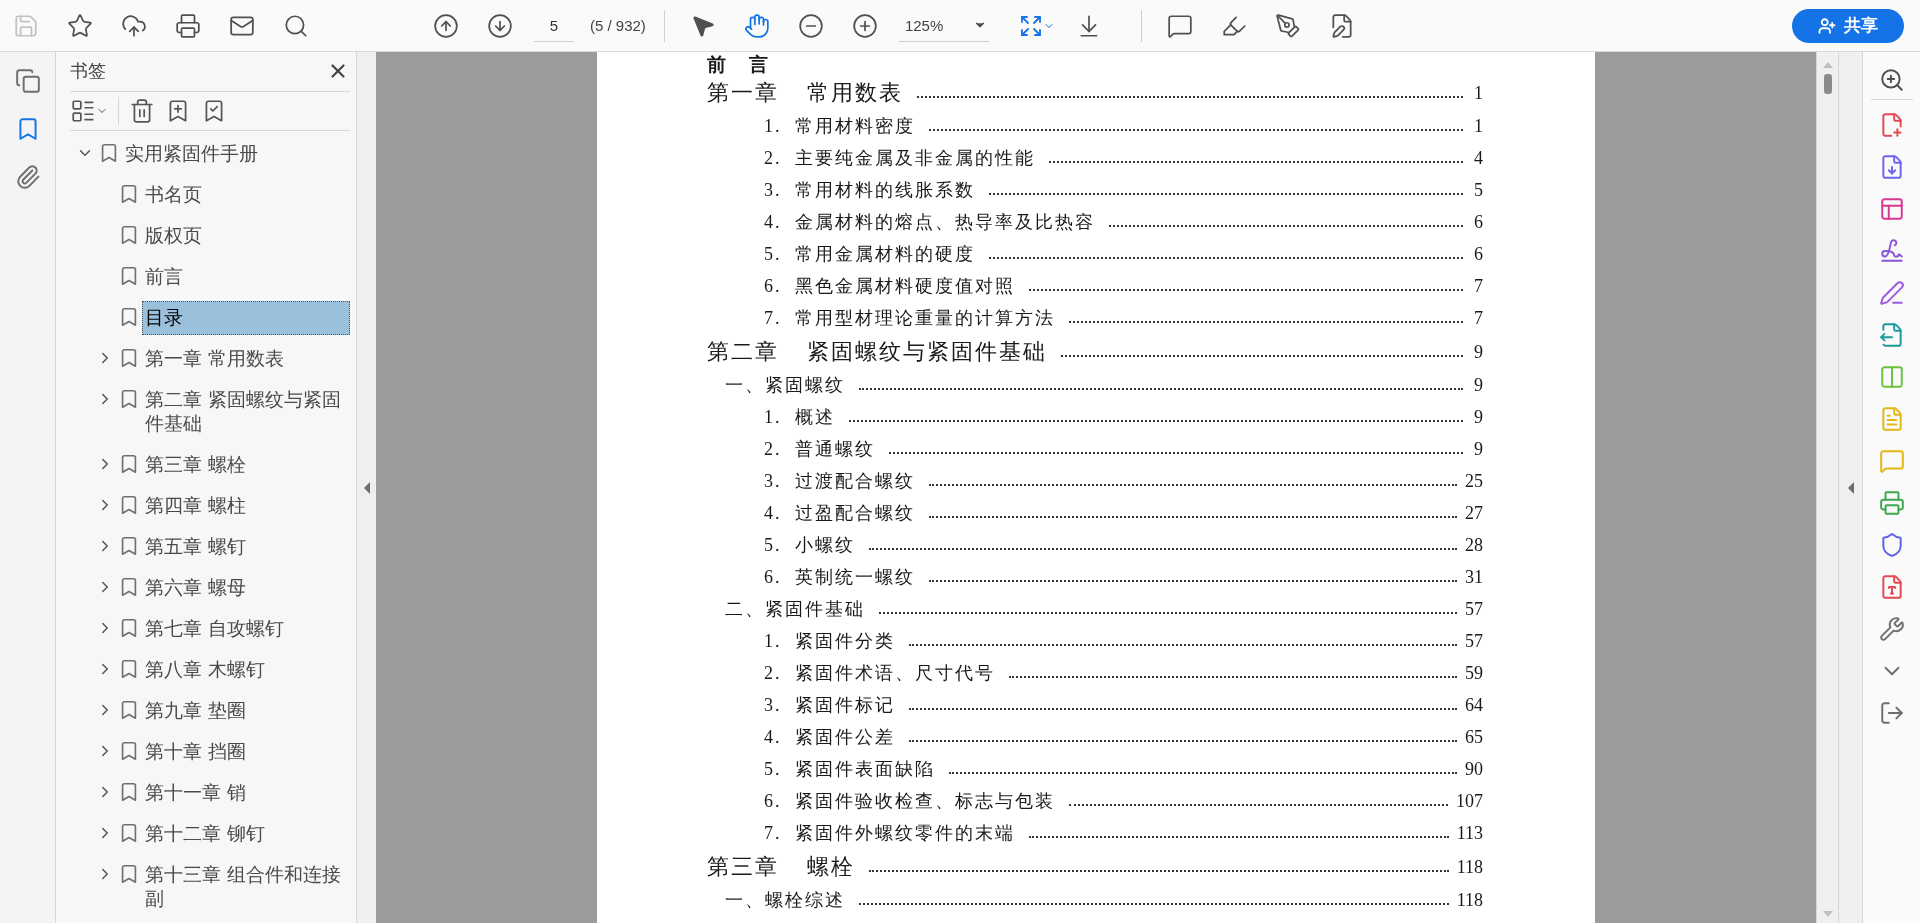  I want to click on panel-title: 书签, so click(88, 71).